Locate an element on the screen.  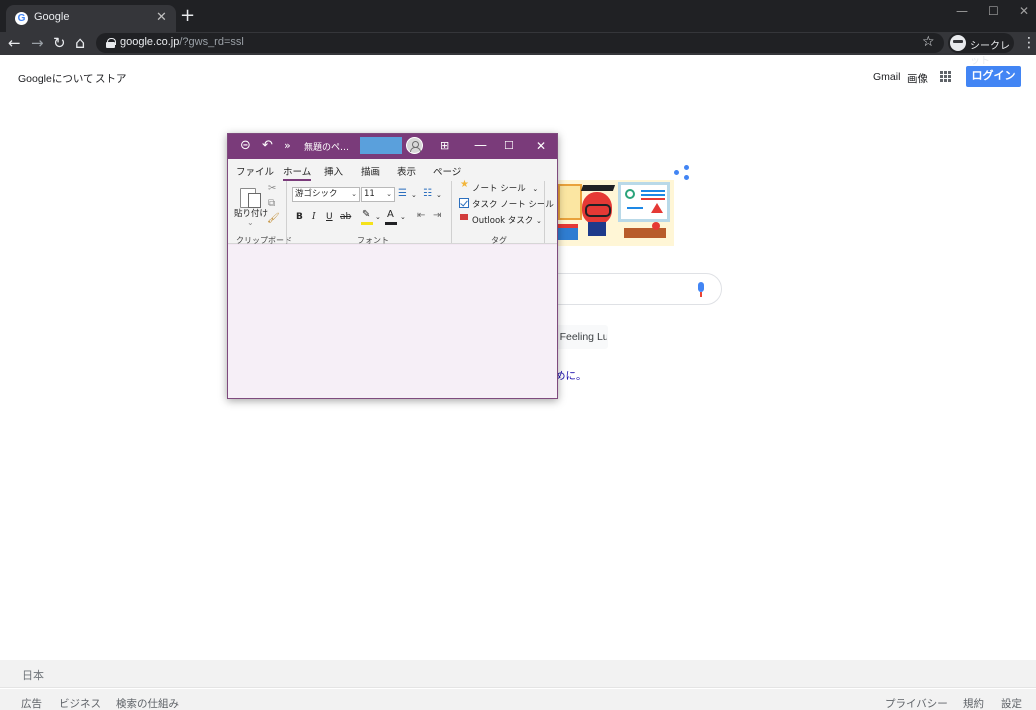
outlook-task-item: Outlook タスク ⌄ is located at coordinates (500, 220).